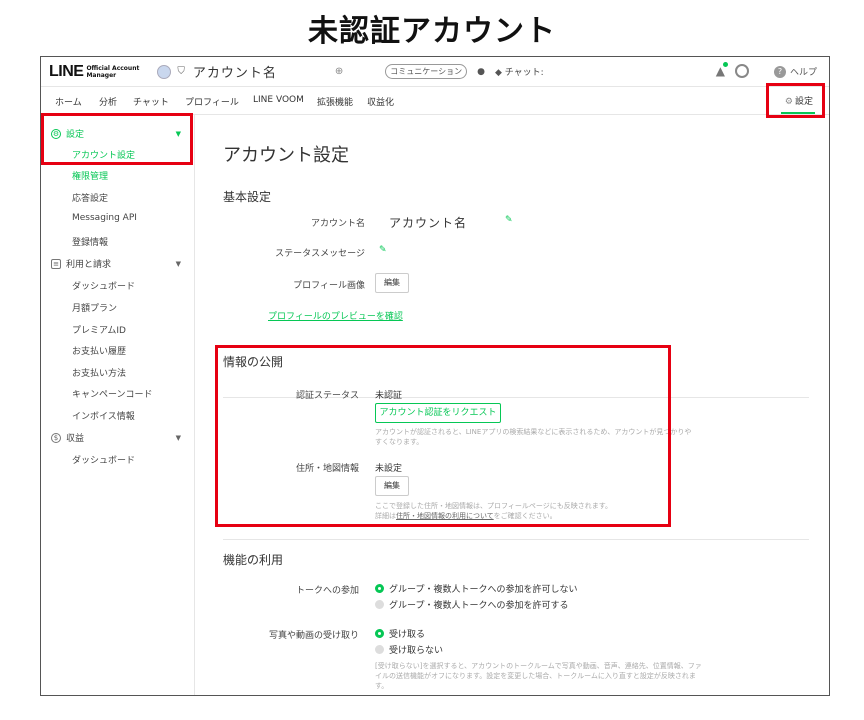  What do you see at coordinates (379, 649) in the screenshot?
I see `radio-media-reject` at bounding box center [379, 649].